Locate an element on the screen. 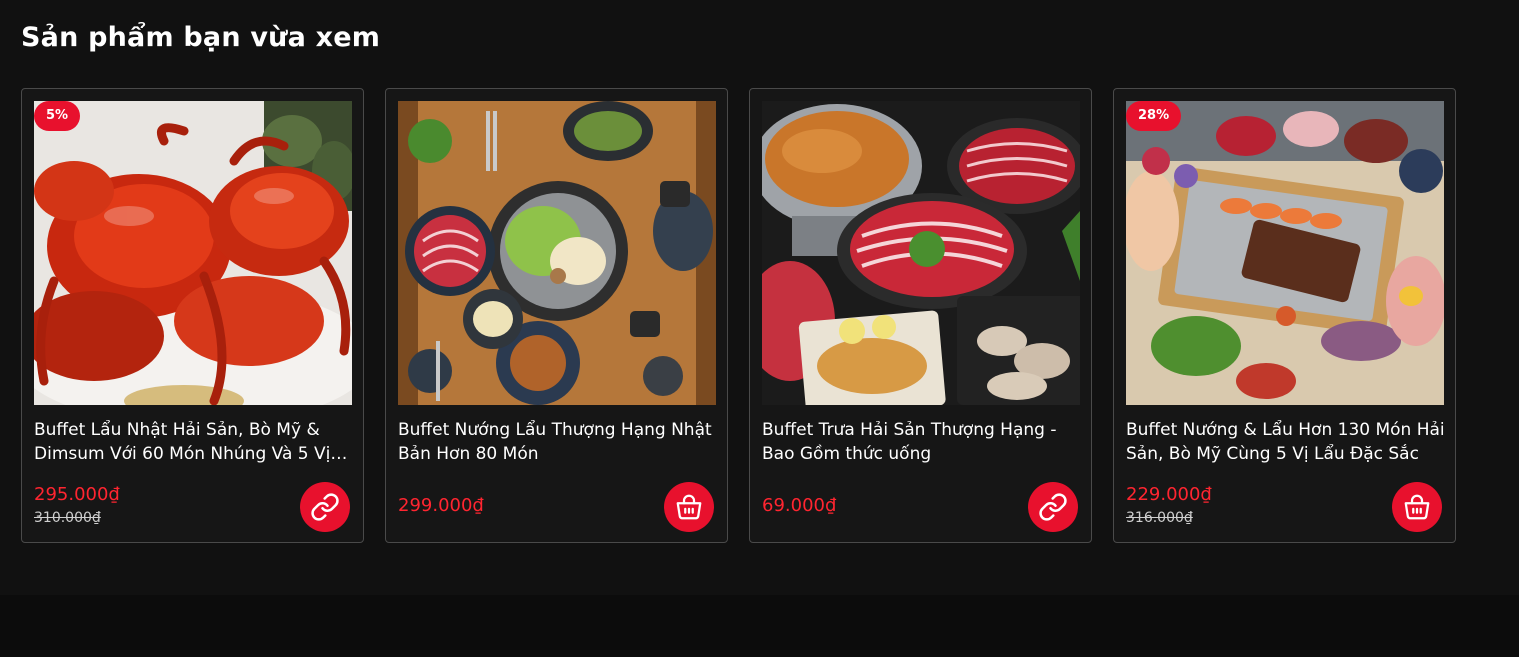 The height and width of the screenshot is (657, 1519). product-old-price: 316.000₫ is located at coordinates (1159, 518).